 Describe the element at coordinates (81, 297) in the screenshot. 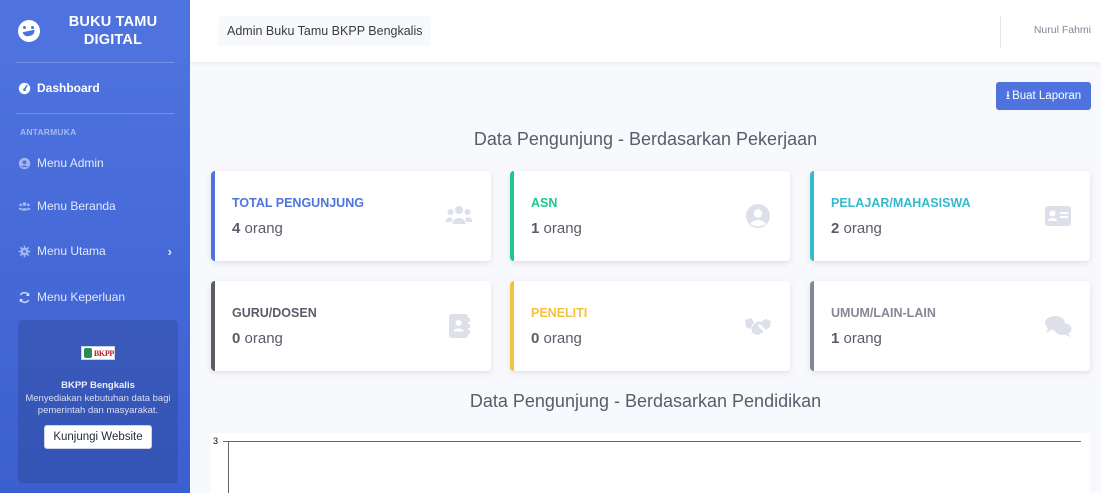

I see `sidebar-item-label: Menu Keperluan` at that location.